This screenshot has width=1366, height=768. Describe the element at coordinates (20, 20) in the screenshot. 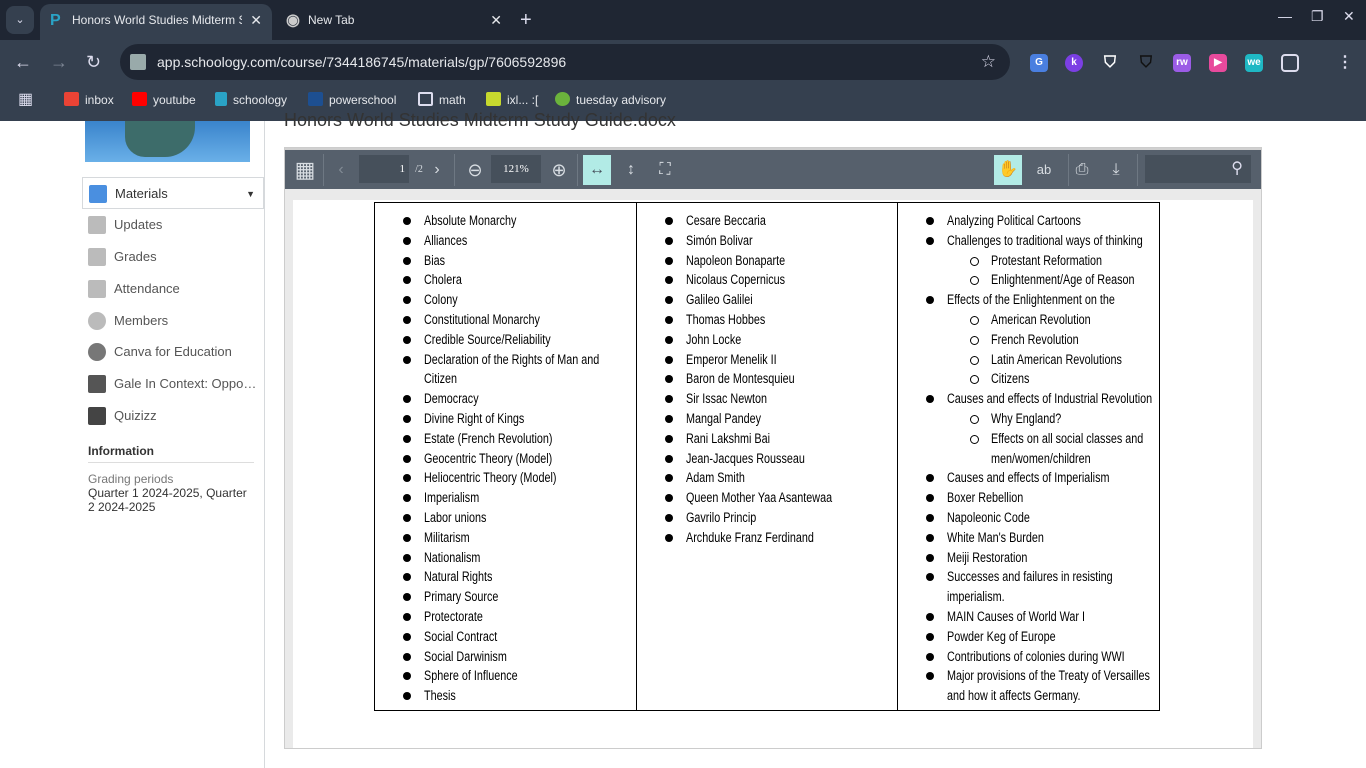

I see `tab-search-button: ⌄` at that location.